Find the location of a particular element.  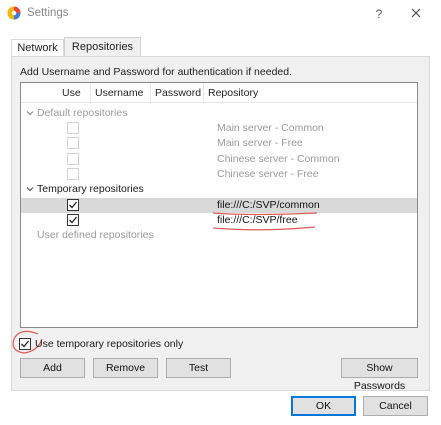

table-row: Main server - Common is located at coordinates (219, 128).